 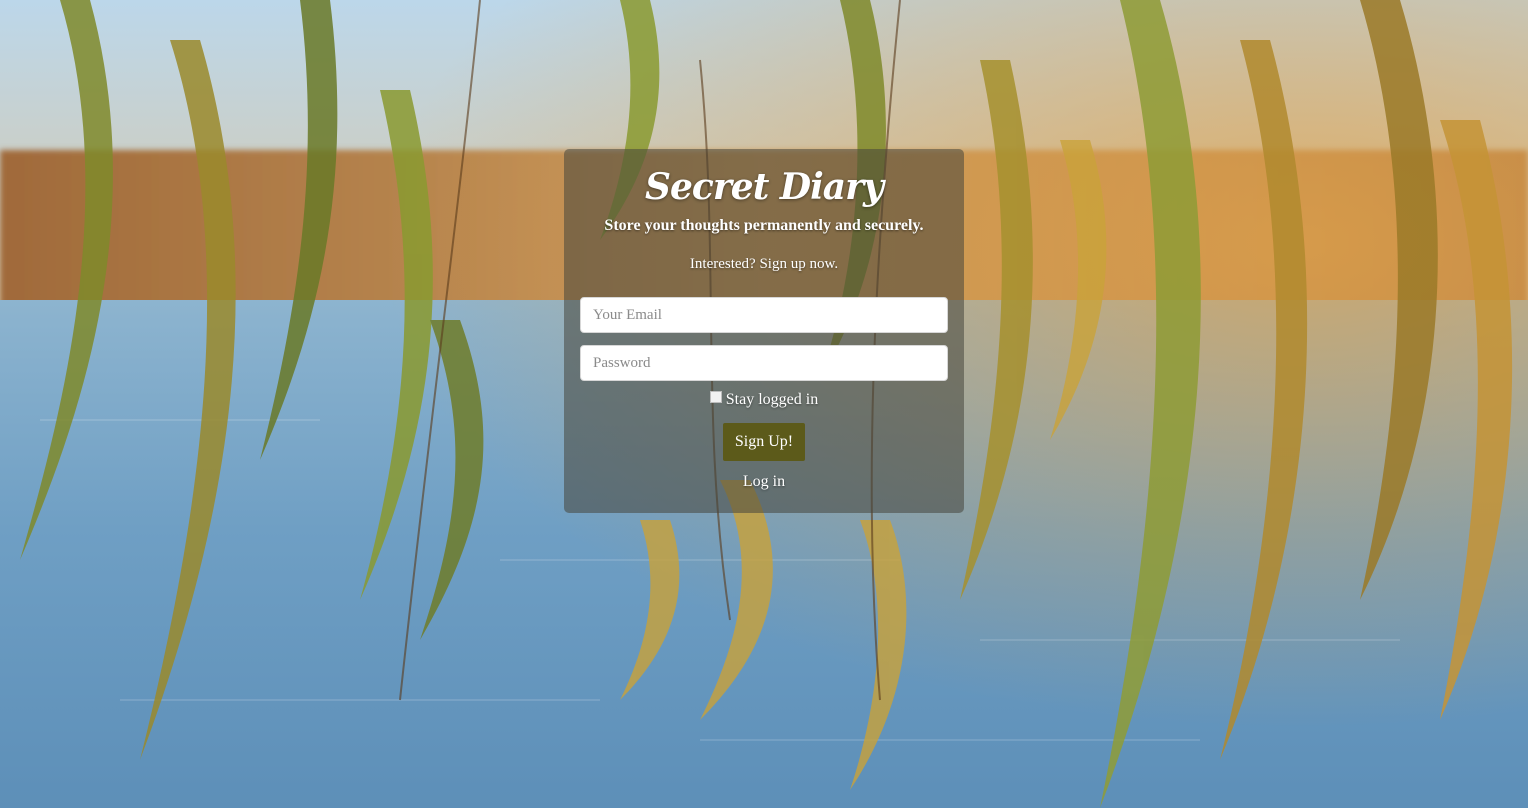 What do you see at coordinates (764, 363) in the screenshot?
I see `password-field` at bounding box center [764, 363].